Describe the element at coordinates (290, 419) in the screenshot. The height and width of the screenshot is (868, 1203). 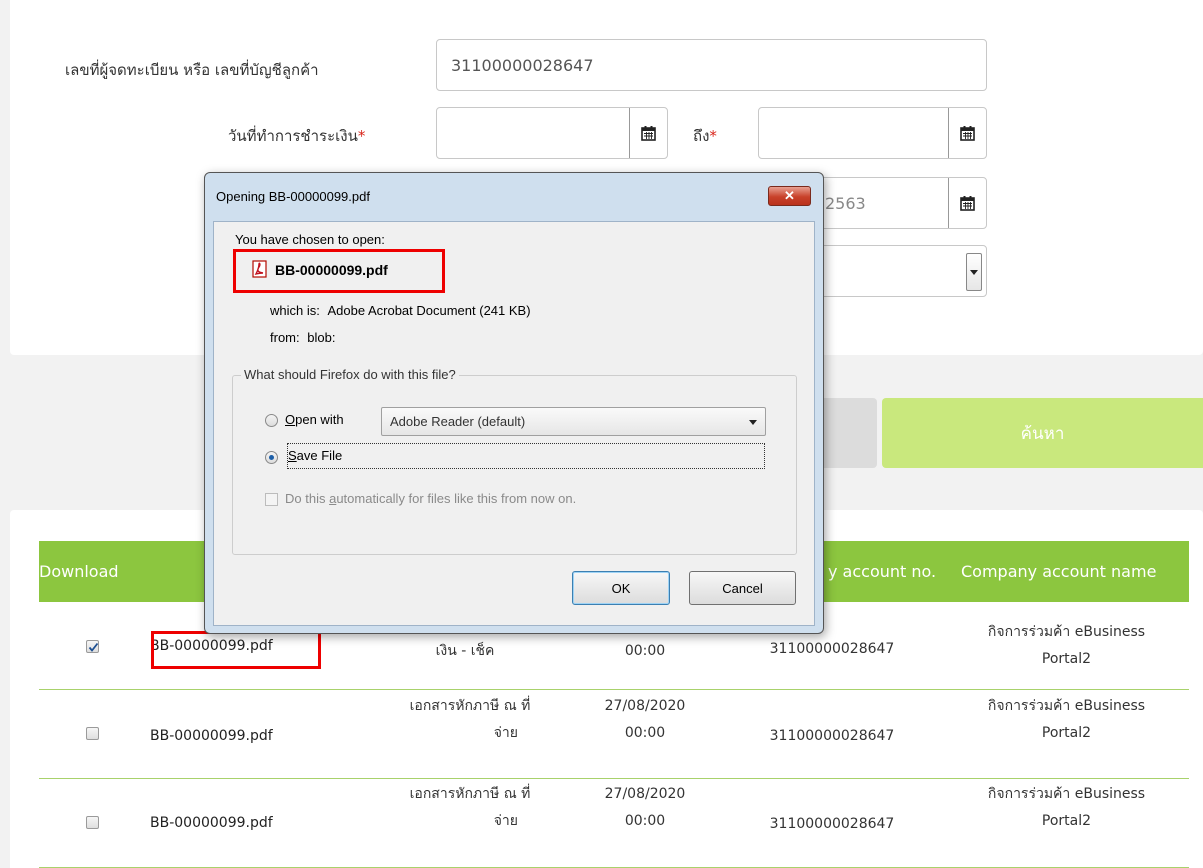
I see `open-with-accesskey: O` at that location.